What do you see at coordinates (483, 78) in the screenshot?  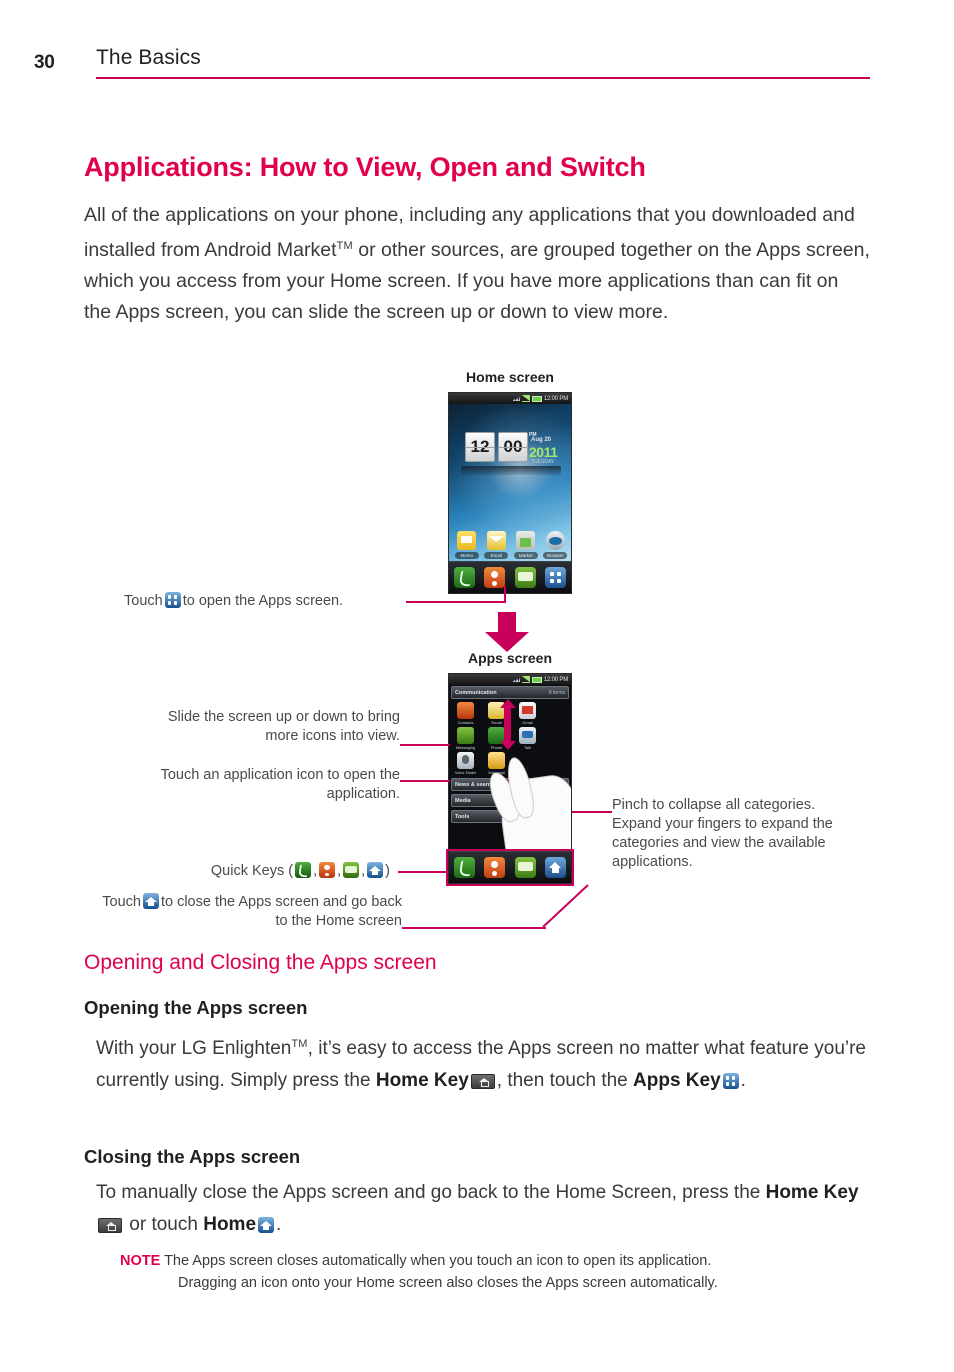 I see `header-rule` at bounding box center [483, 78].